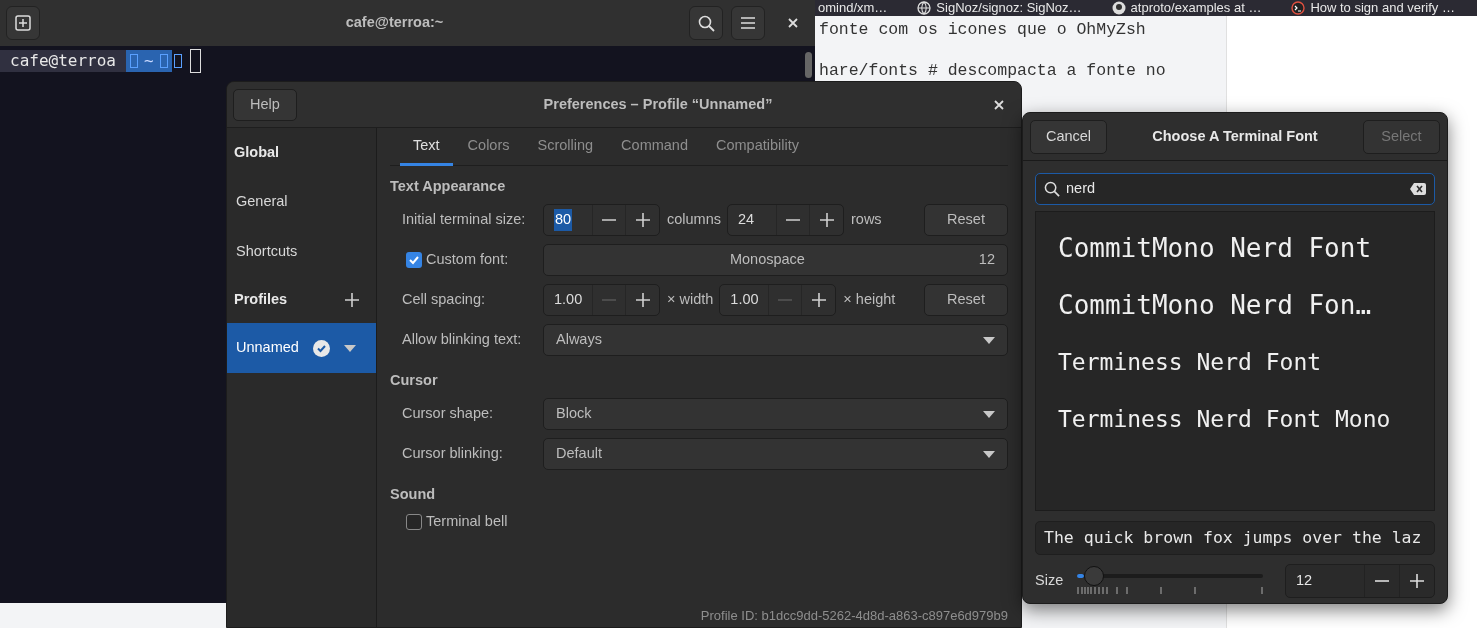  I want to click on size-label: Size, so click(1049, 581).